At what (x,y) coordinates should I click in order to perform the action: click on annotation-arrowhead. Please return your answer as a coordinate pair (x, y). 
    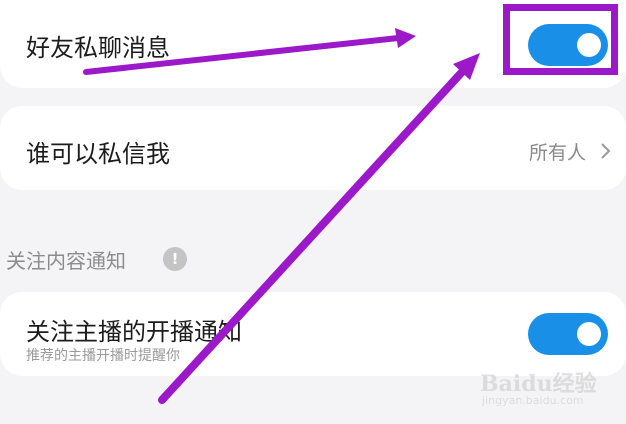
    Looking at the image, I should click on (405, 38).